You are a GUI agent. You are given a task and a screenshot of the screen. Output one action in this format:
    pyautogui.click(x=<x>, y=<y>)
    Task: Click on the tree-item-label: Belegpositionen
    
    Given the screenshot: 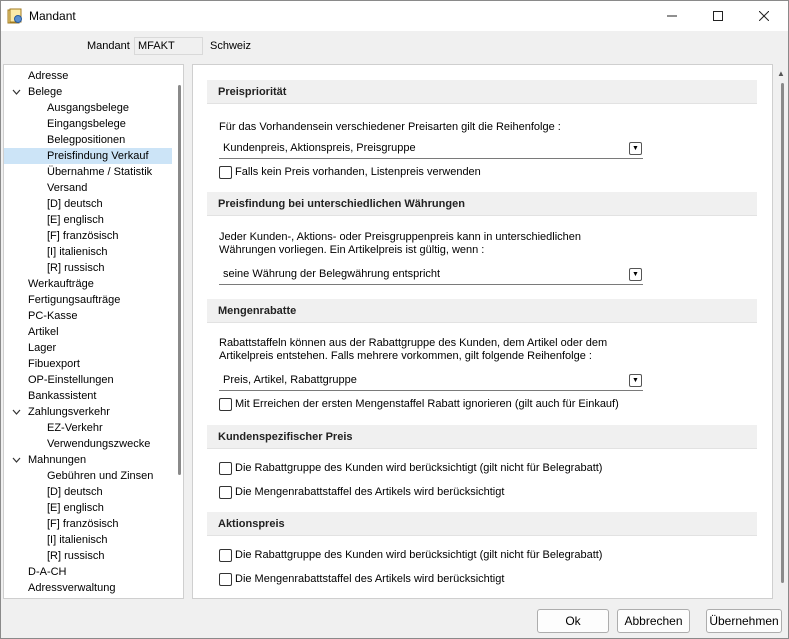 What is the action you would take?
    pyautogui.click(x=86, y=140)
    